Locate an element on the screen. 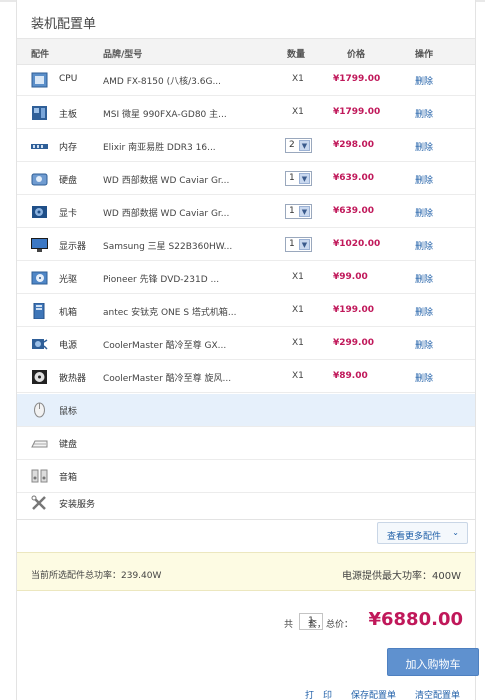  table-row: 电源 CoolerMaster 酷冷至尊 GX... X1 ¥299.00 删除 is located at coordinates (246, 344).